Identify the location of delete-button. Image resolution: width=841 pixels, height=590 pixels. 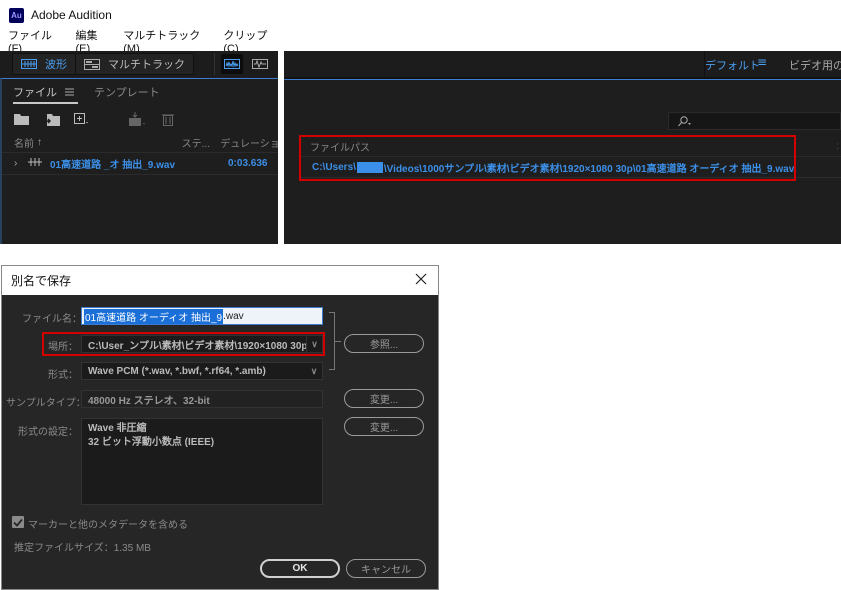
(168, 119).